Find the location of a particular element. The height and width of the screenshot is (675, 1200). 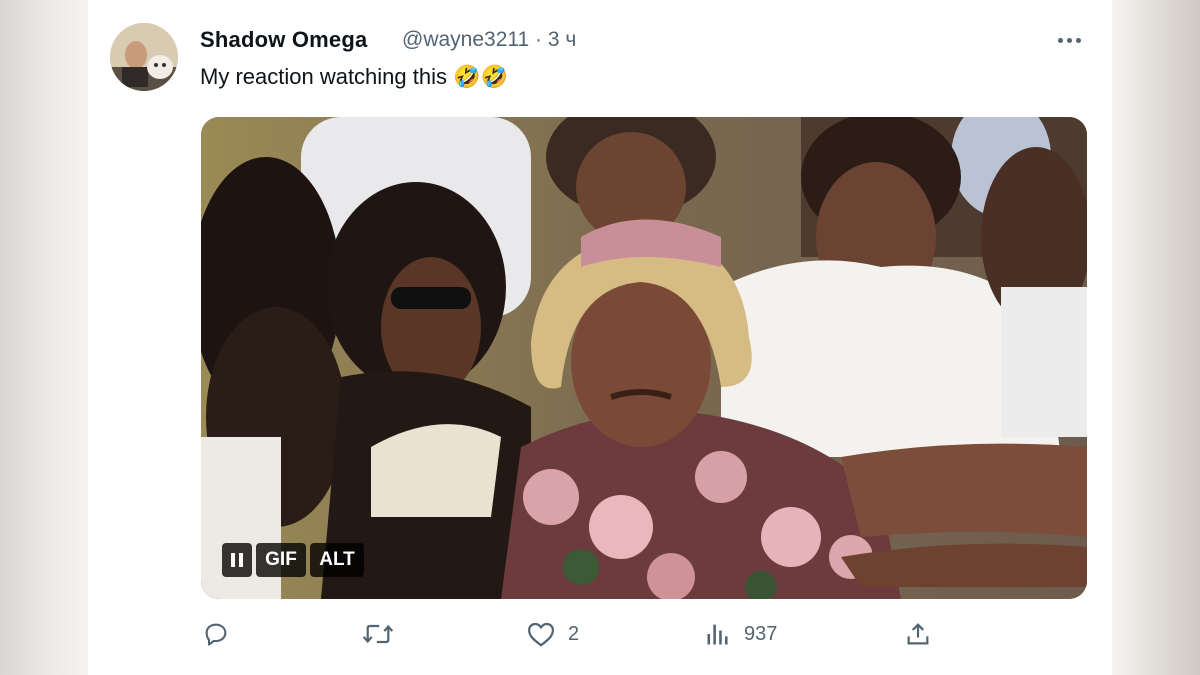

avatar-image is located at coordinates (144, 57).